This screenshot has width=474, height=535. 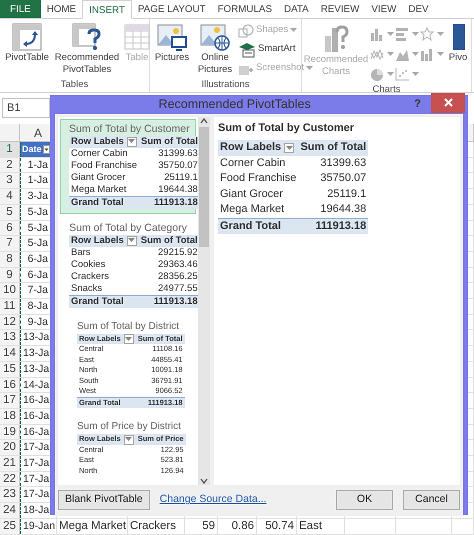 I want to click on globe-picture-icon, so click(x=215, y=37).